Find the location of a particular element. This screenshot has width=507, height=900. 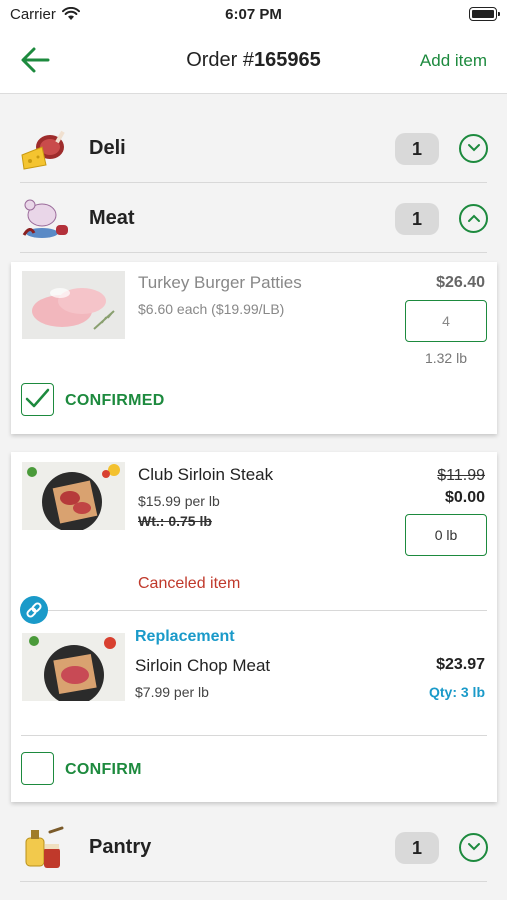

item-name: Turkey Burger Patties is located at coordinates (220, 282).